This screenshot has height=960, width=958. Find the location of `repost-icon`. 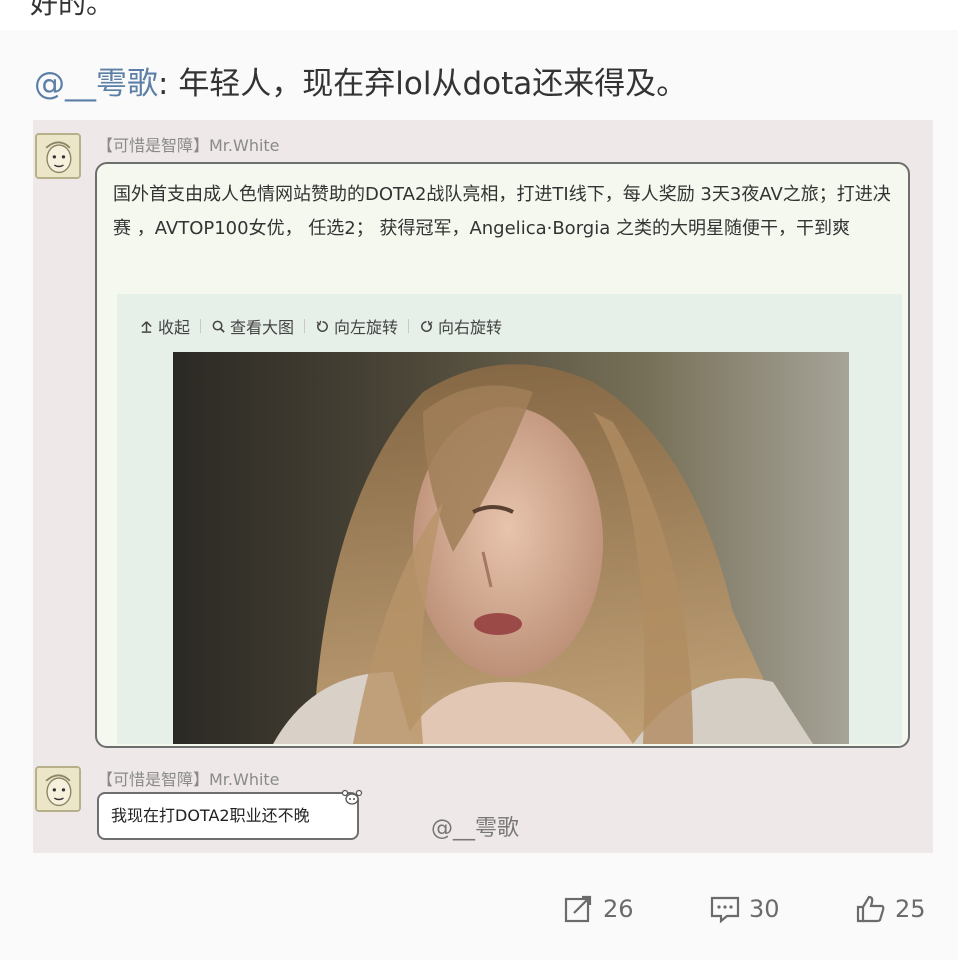

repost-icon is located at coordinates (578, 909).